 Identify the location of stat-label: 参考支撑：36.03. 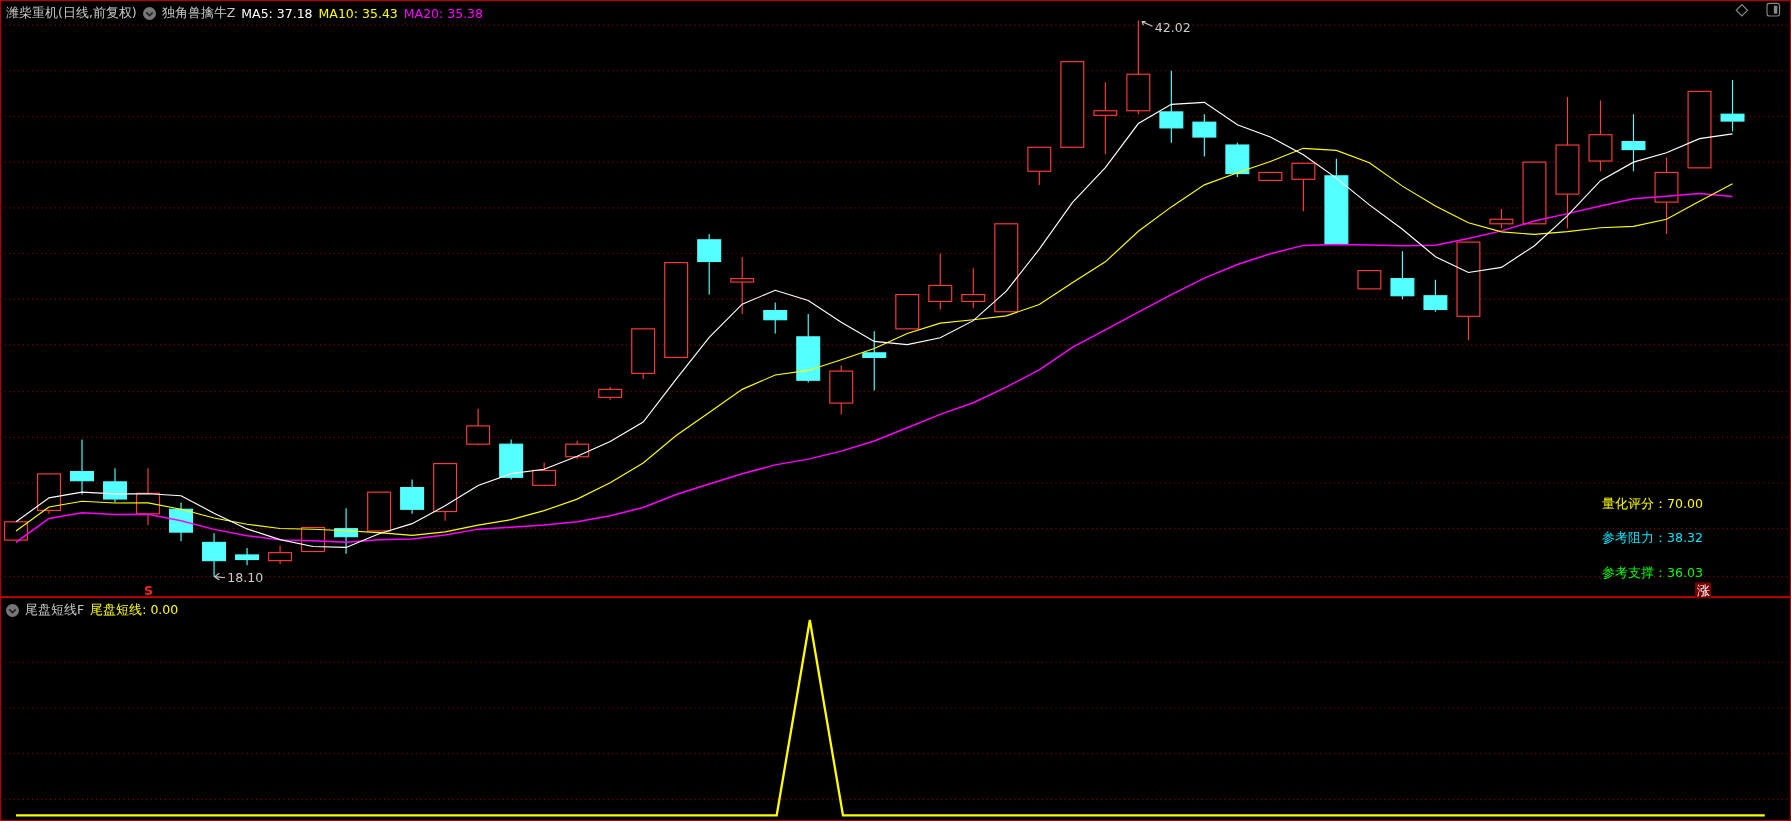
(1653, 572).